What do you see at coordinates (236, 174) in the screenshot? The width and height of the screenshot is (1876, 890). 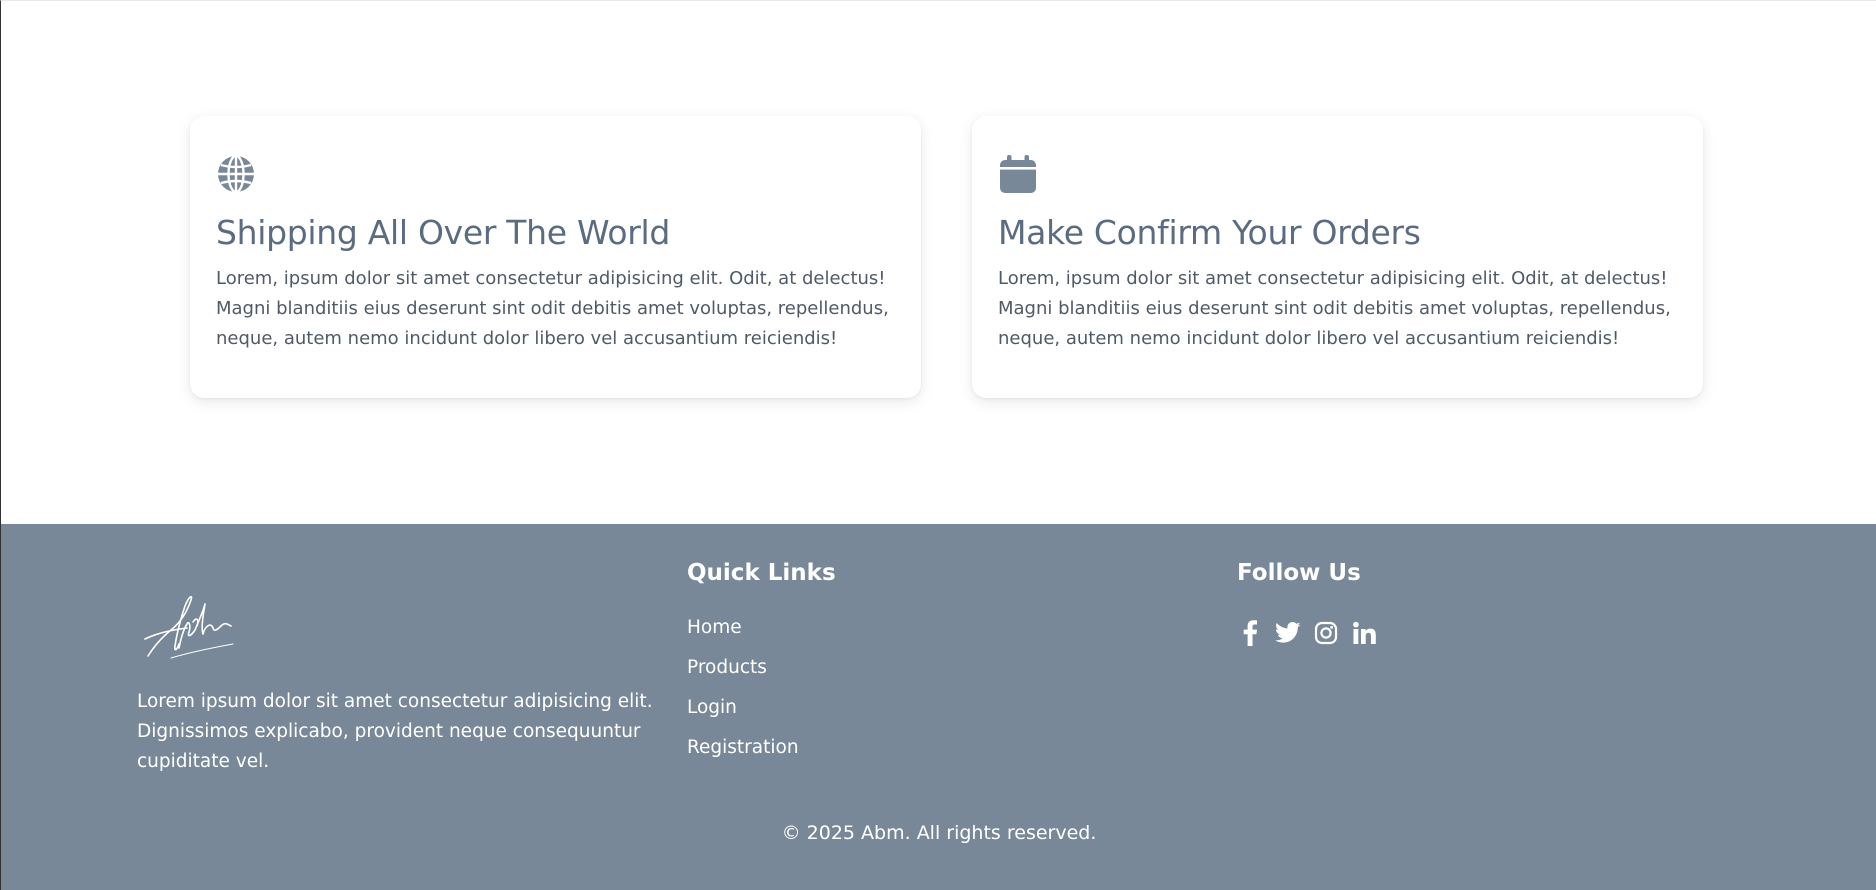 I see `globe-icon` at bounding box center [236, 174].